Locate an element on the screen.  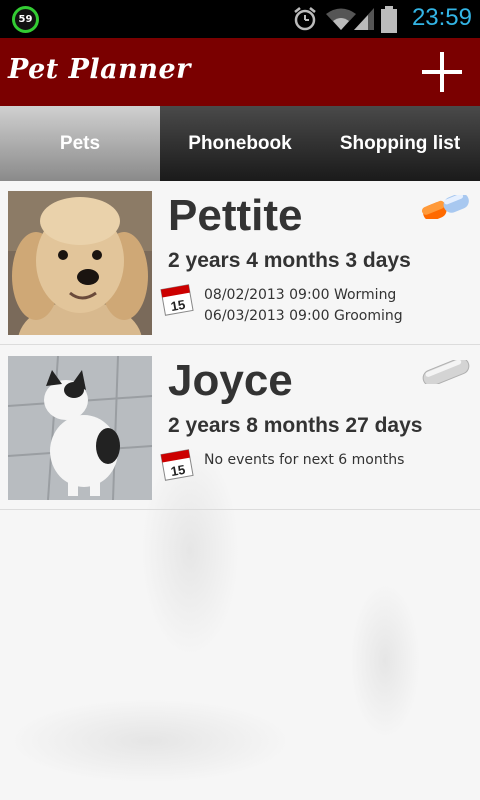
app-title: Pet Planner is located at coordinates (99, 69).